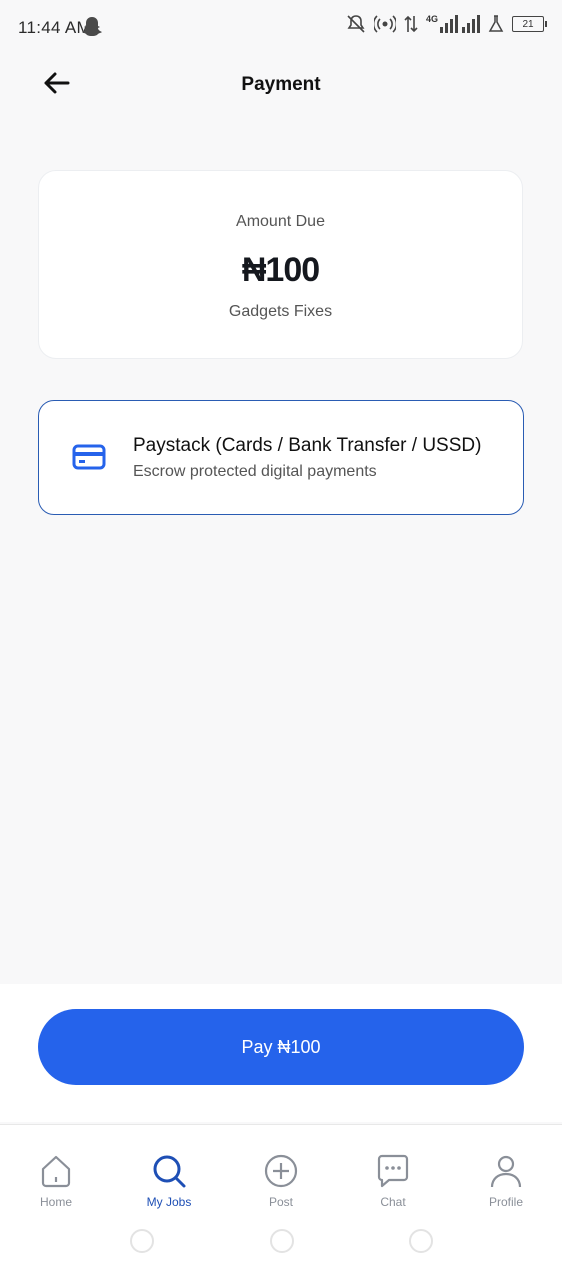  Describe the element at coordinates (393, 1171) in the screenshot. I see `chat-icon` at that location.